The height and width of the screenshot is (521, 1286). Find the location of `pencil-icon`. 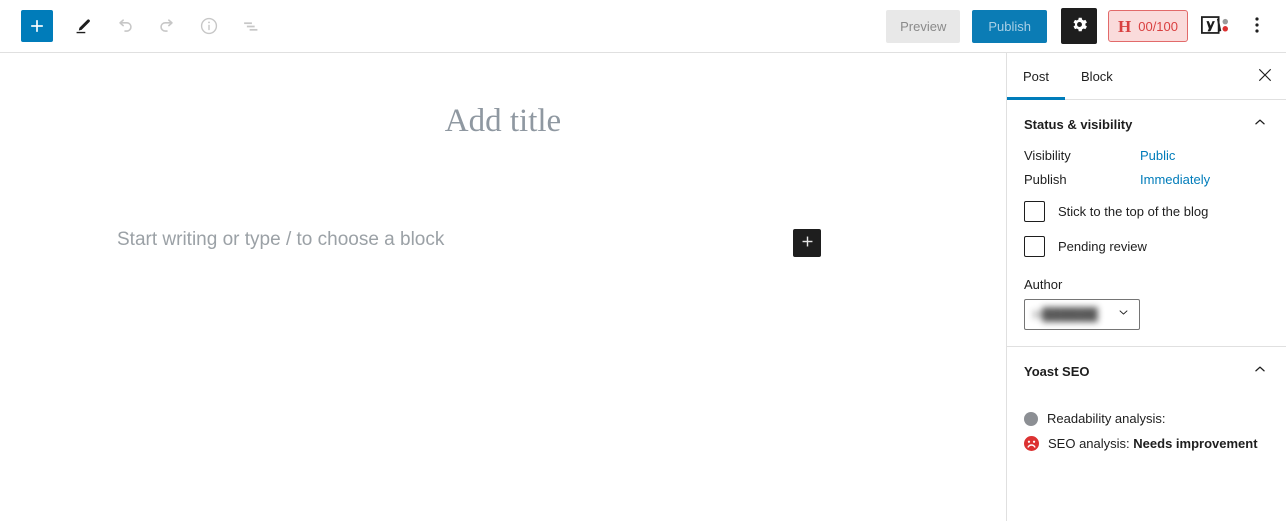

pencil-icon is located at coordinates (83, 26).